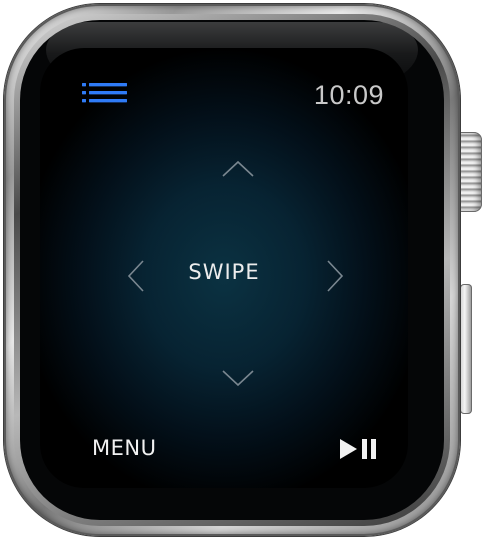  Describe the element at coordinates (124, 448) in the screenshot. I see `menu-button: MENU` at that location.